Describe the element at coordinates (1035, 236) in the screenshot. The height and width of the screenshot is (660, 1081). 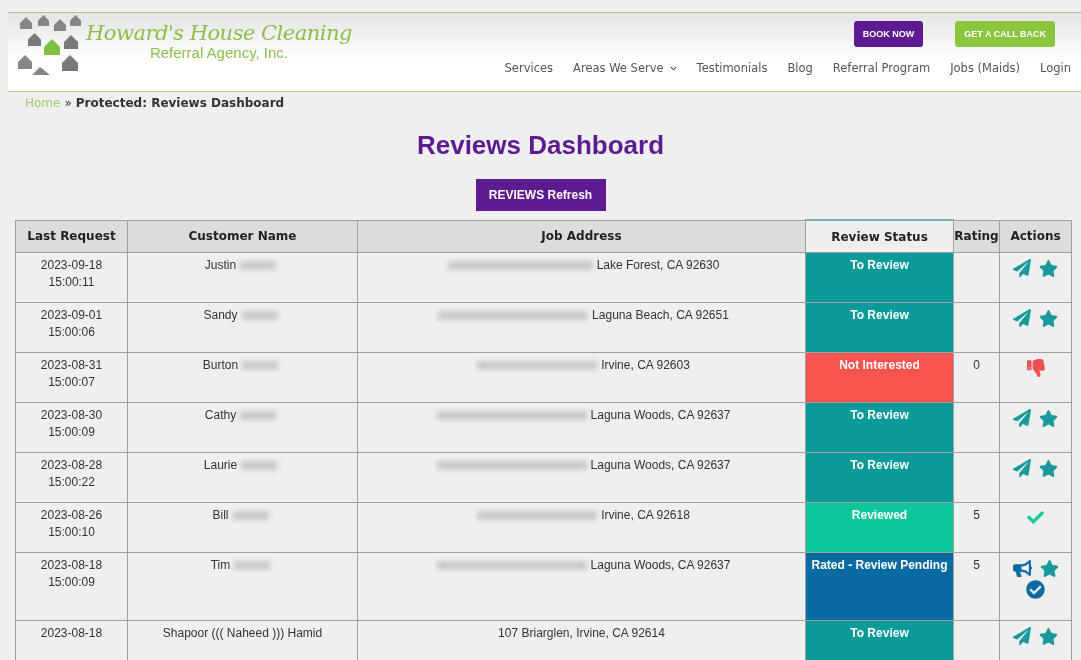
I see `column-header: Actions` at that location.